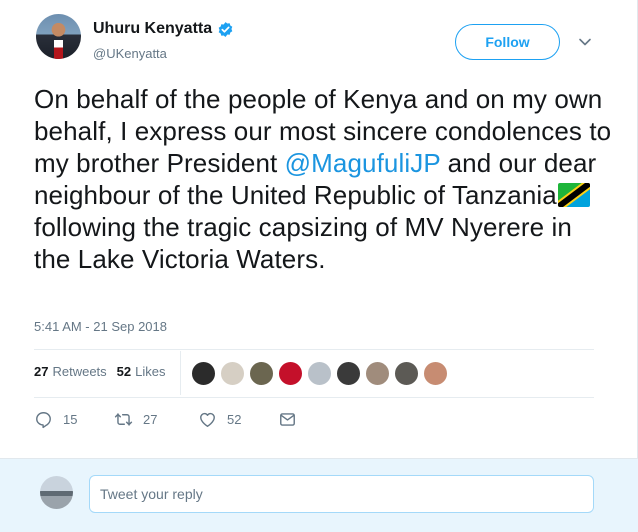 Image resolution: width=638 pixels, height=532 pixels. What do you see at coordinates (225, 29) in the screenshot?
I see `verified-badge-icon` at bounding box center [225, 29].